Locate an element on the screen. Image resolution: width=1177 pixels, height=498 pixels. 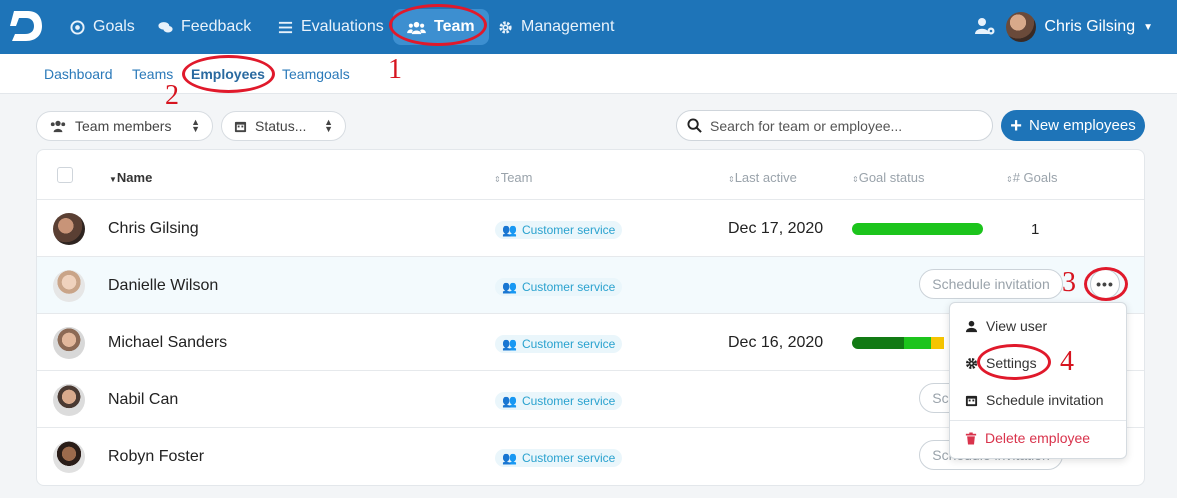
caret-down-icon: ▼ is located at coordinates (1148, 27).